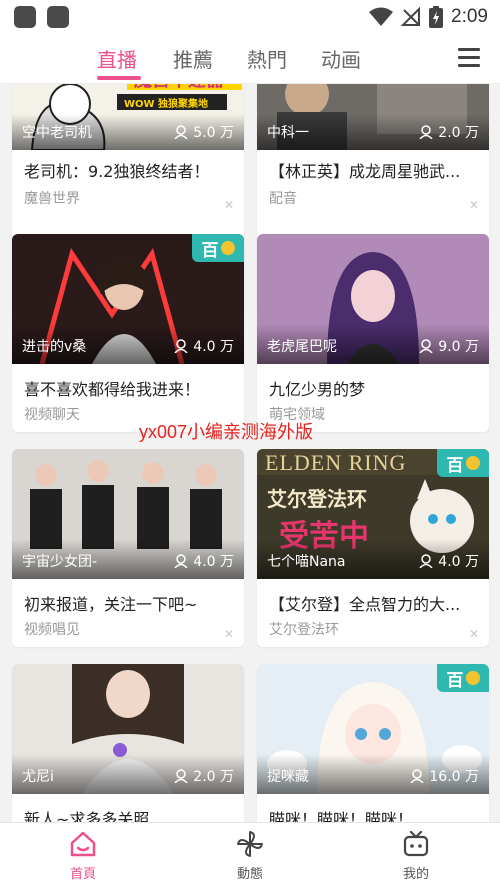 The height and width of the screenshot is (888, 500). I want to click on stream-title: 老司机：9.2独狼终结者！, so click(129, 170).